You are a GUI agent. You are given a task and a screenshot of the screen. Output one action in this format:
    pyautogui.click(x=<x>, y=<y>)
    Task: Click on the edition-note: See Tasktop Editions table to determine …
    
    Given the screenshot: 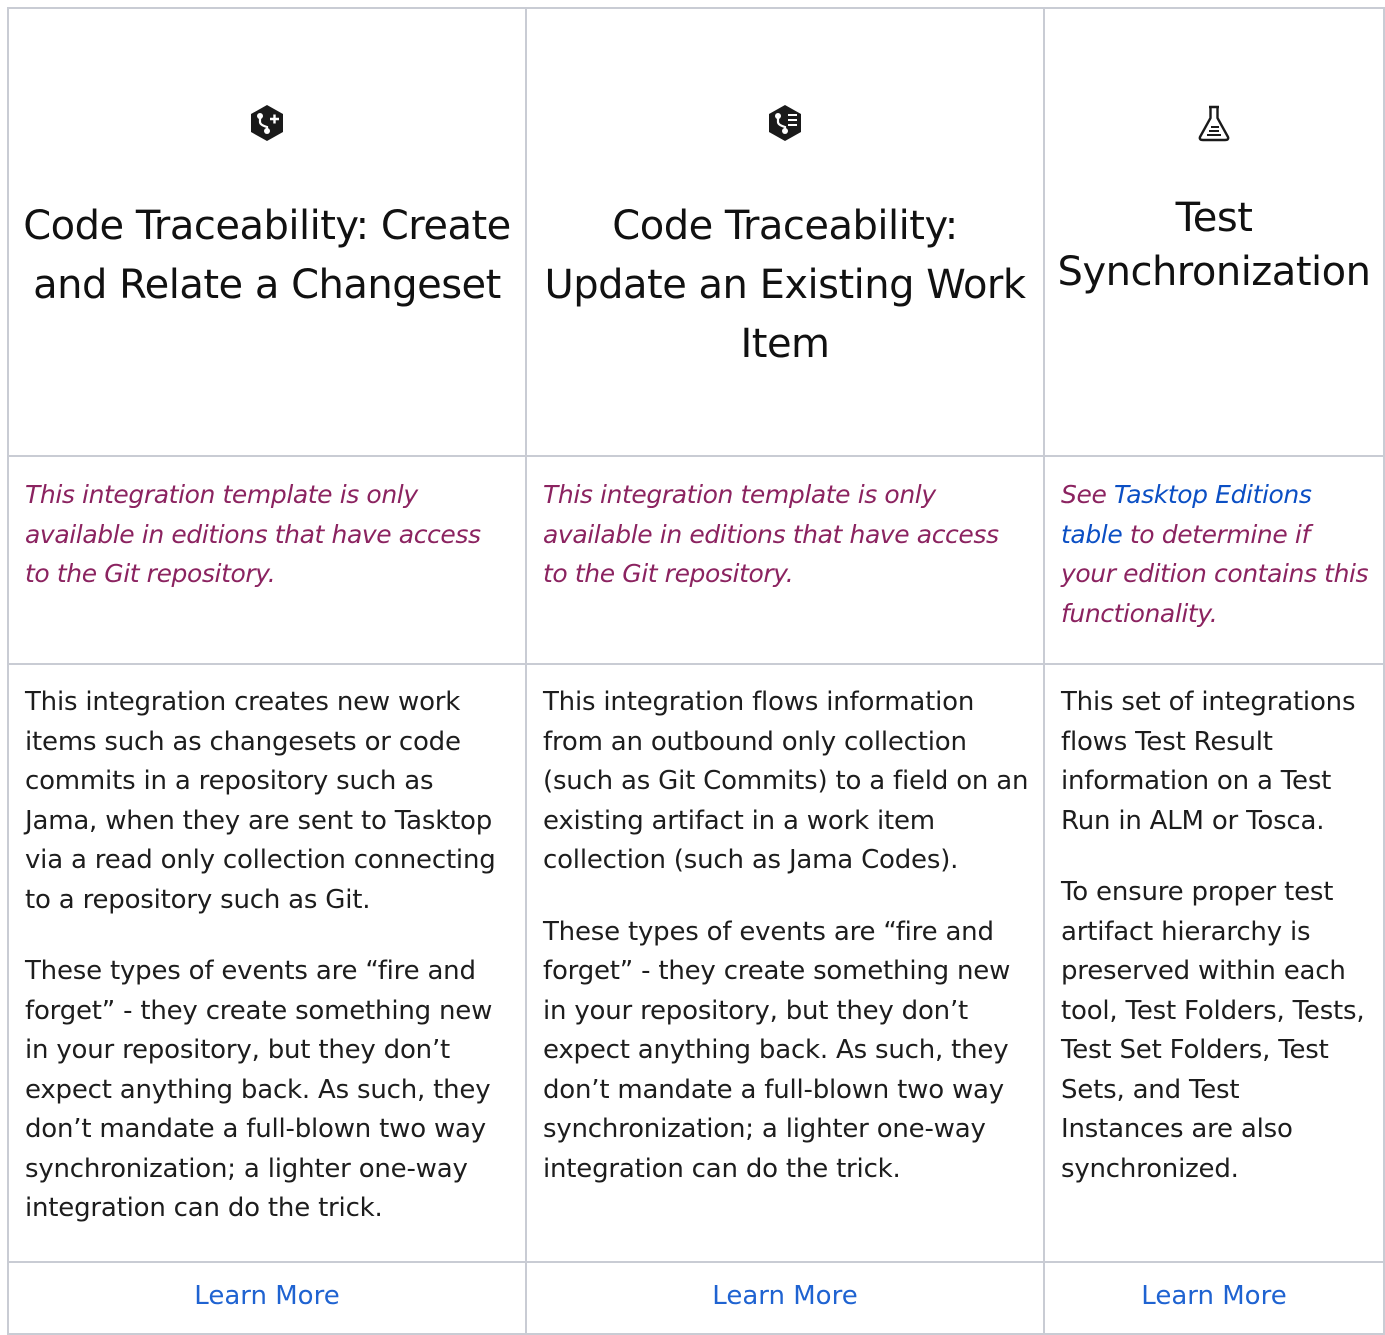 What is the action you would take?
    pyautogui.click(x=1215, y=554)
    